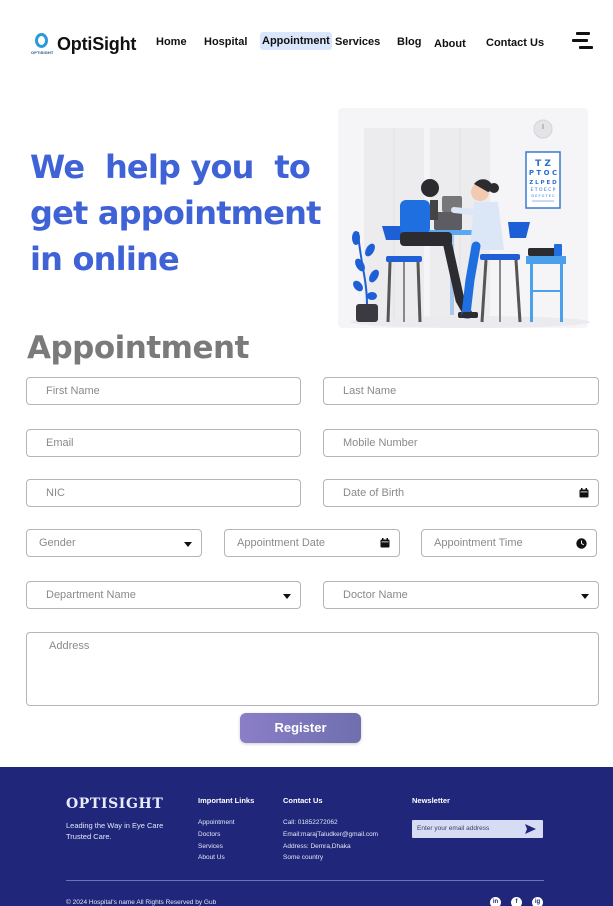  What do you see at coordinates (281, 543) in the screenshot?
I see `appointment-date-placeholder: Appointment Date` at bounding box center [281, 543].